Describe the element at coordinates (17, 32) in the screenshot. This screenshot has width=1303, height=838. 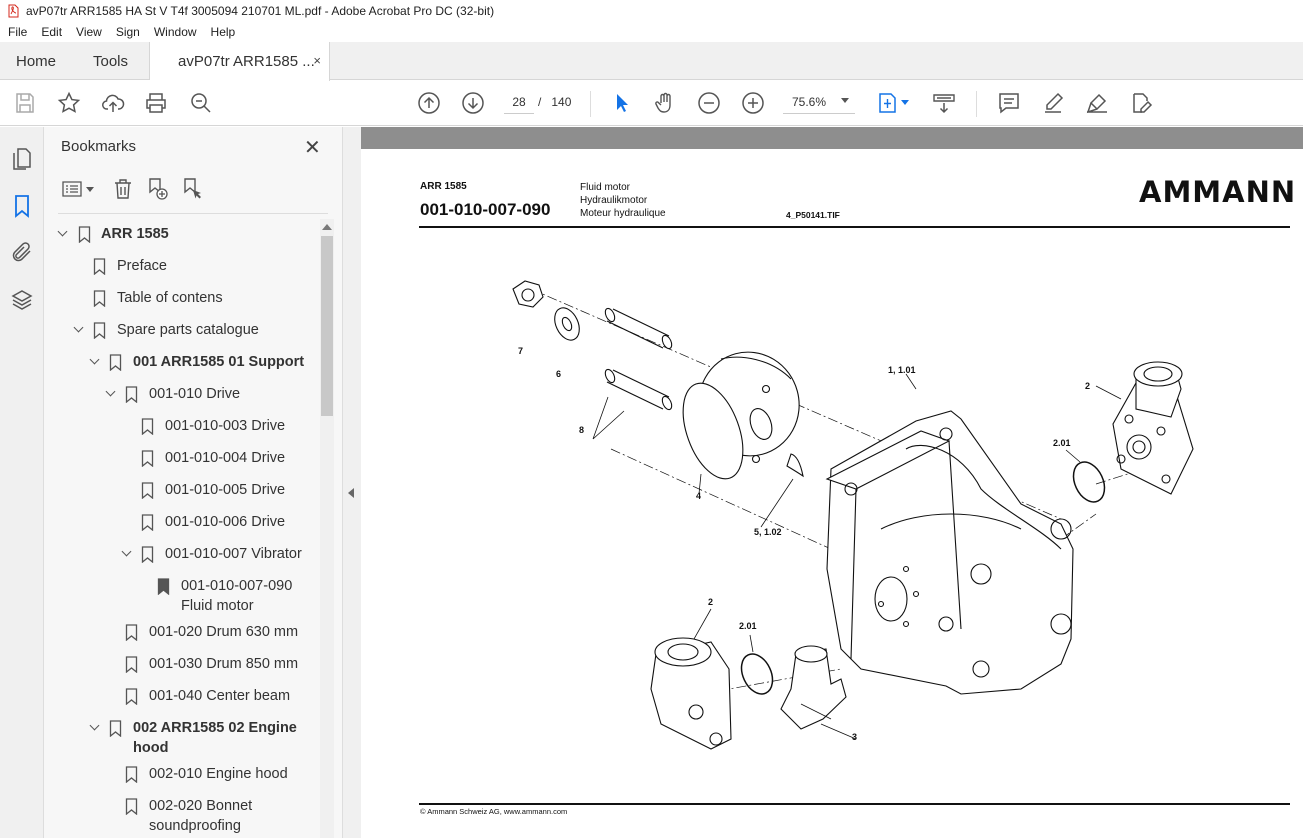
I see `menu-file: File` at that location.